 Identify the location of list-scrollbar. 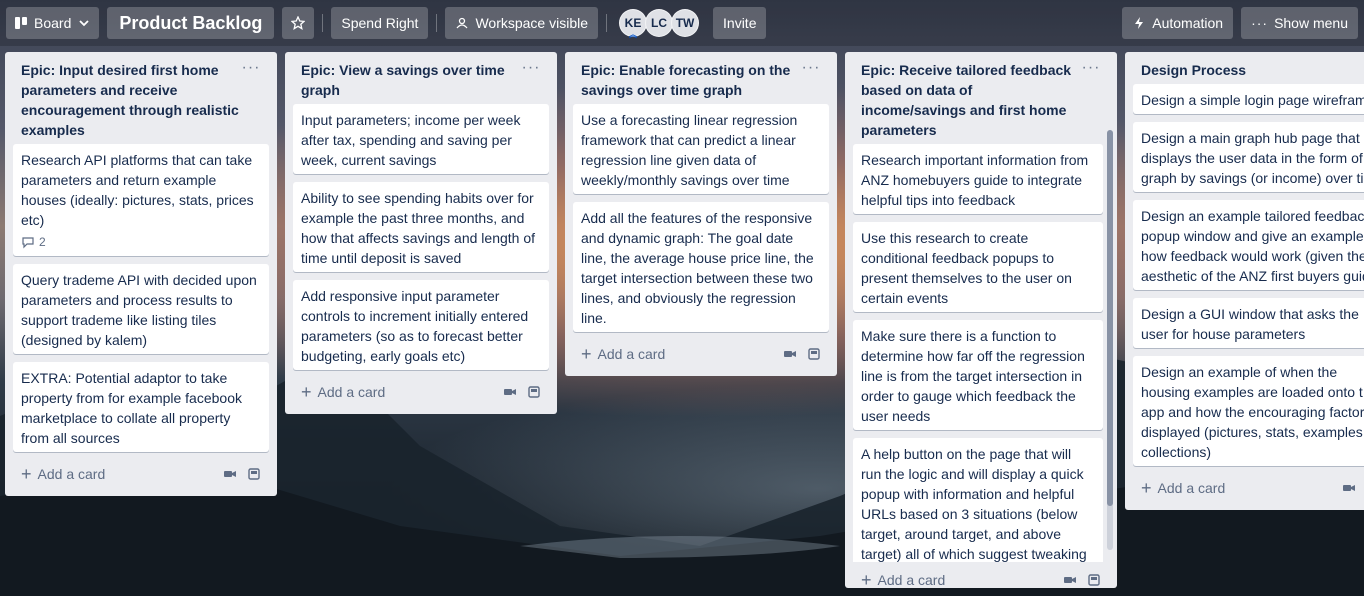
(1110, 340).